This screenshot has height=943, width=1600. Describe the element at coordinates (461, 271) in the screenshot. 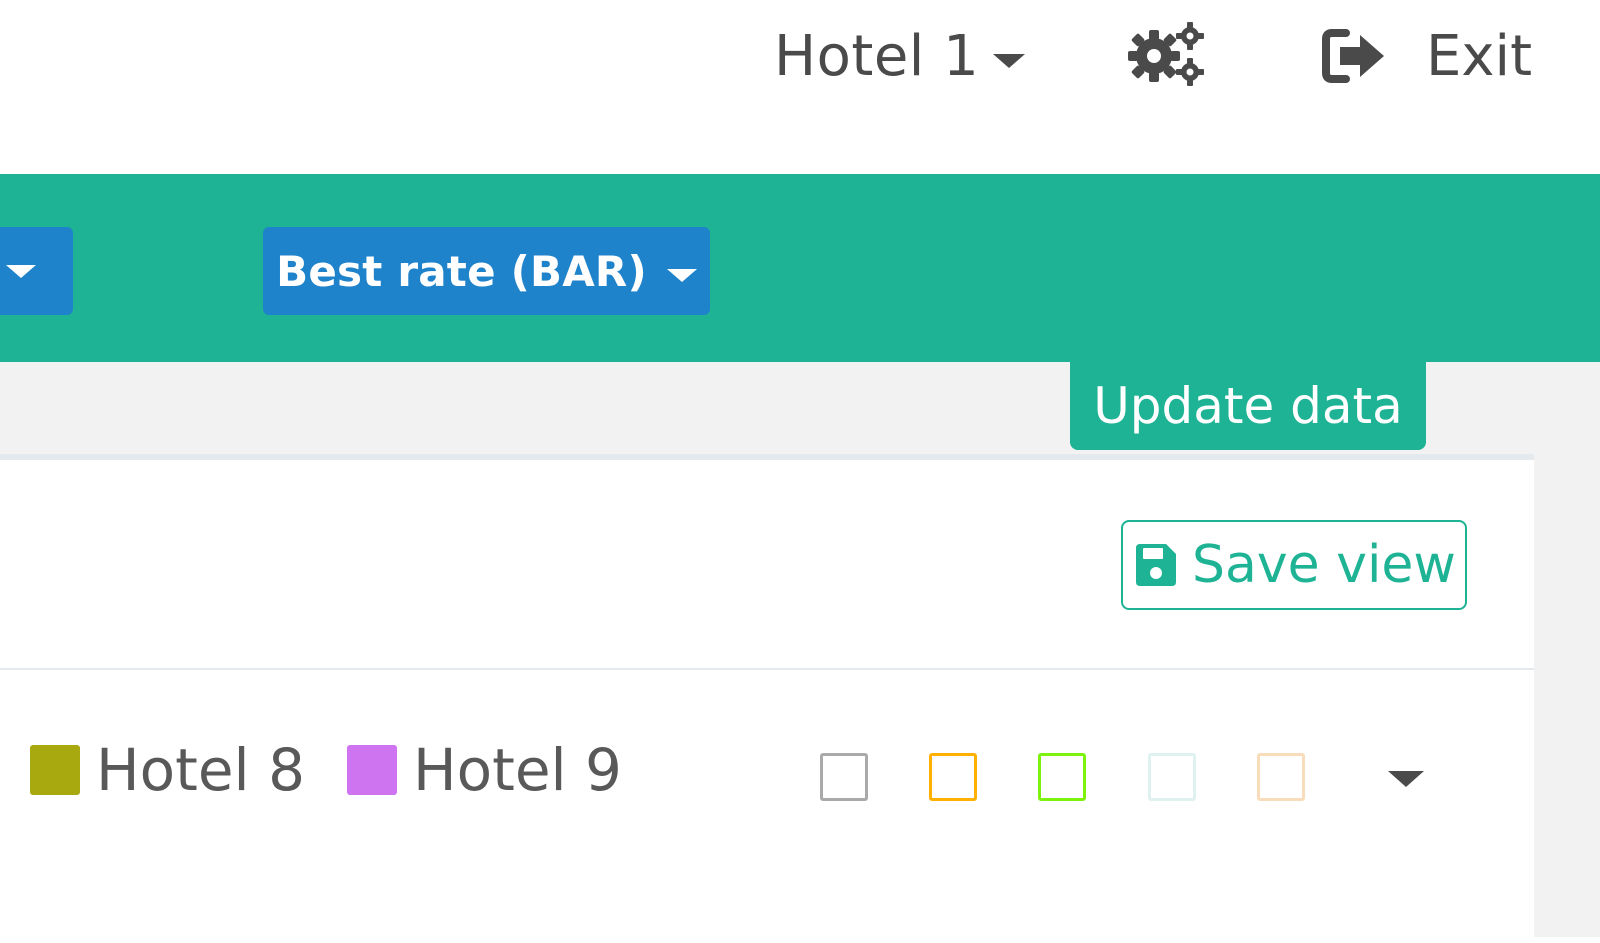

I see `rate-type-label: Best rate (BAR)` at that location.